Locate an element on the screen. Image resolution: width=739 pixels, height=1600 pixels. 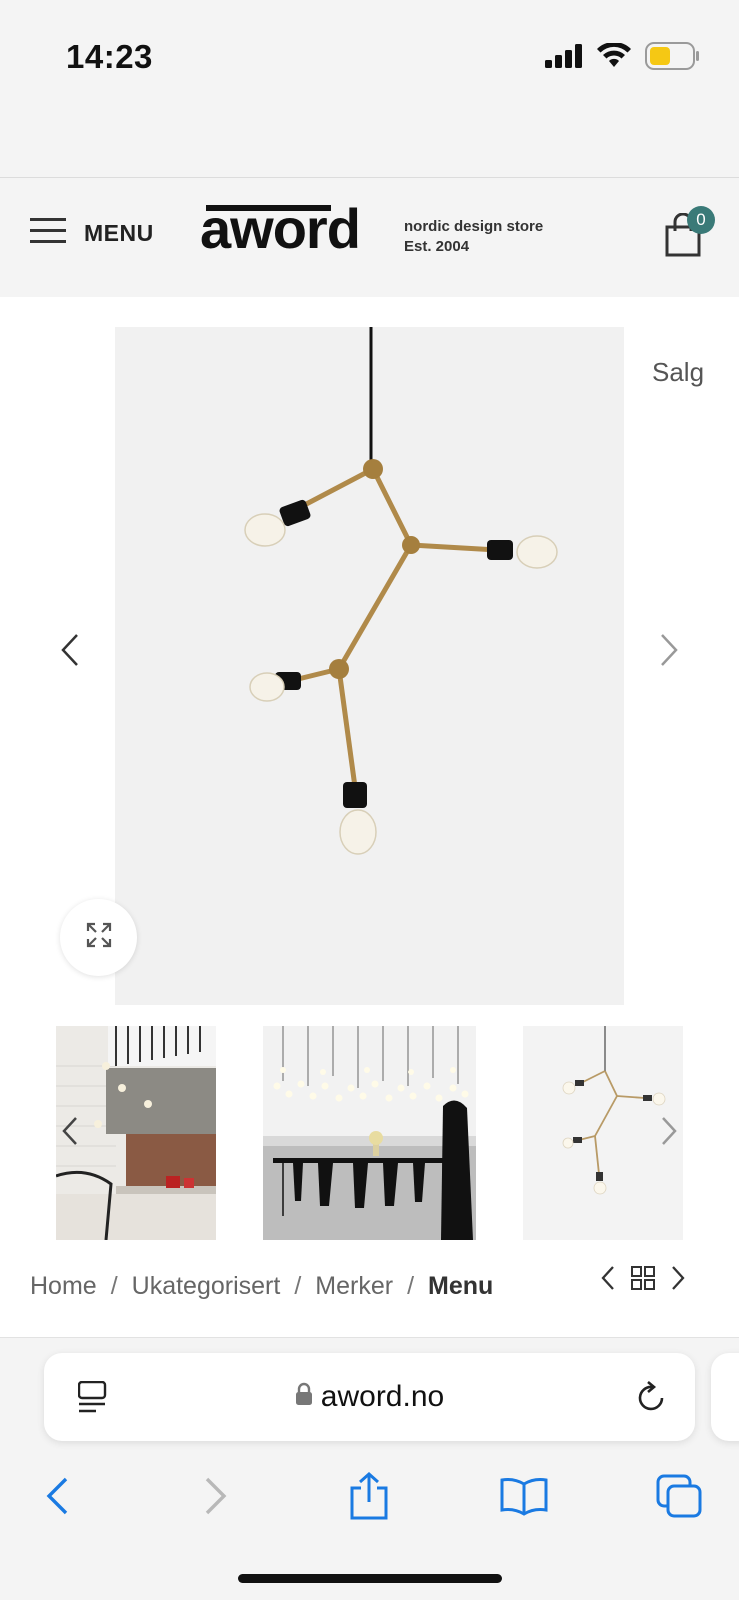
zoom-button is located at coordinates (98, 937).